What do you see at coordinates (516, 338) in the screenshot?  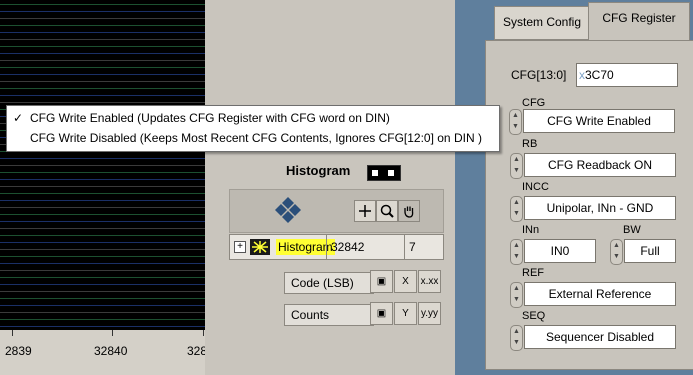 I see `seq-increment-icon: ▲ ▼` at bounding box center [516, 338].